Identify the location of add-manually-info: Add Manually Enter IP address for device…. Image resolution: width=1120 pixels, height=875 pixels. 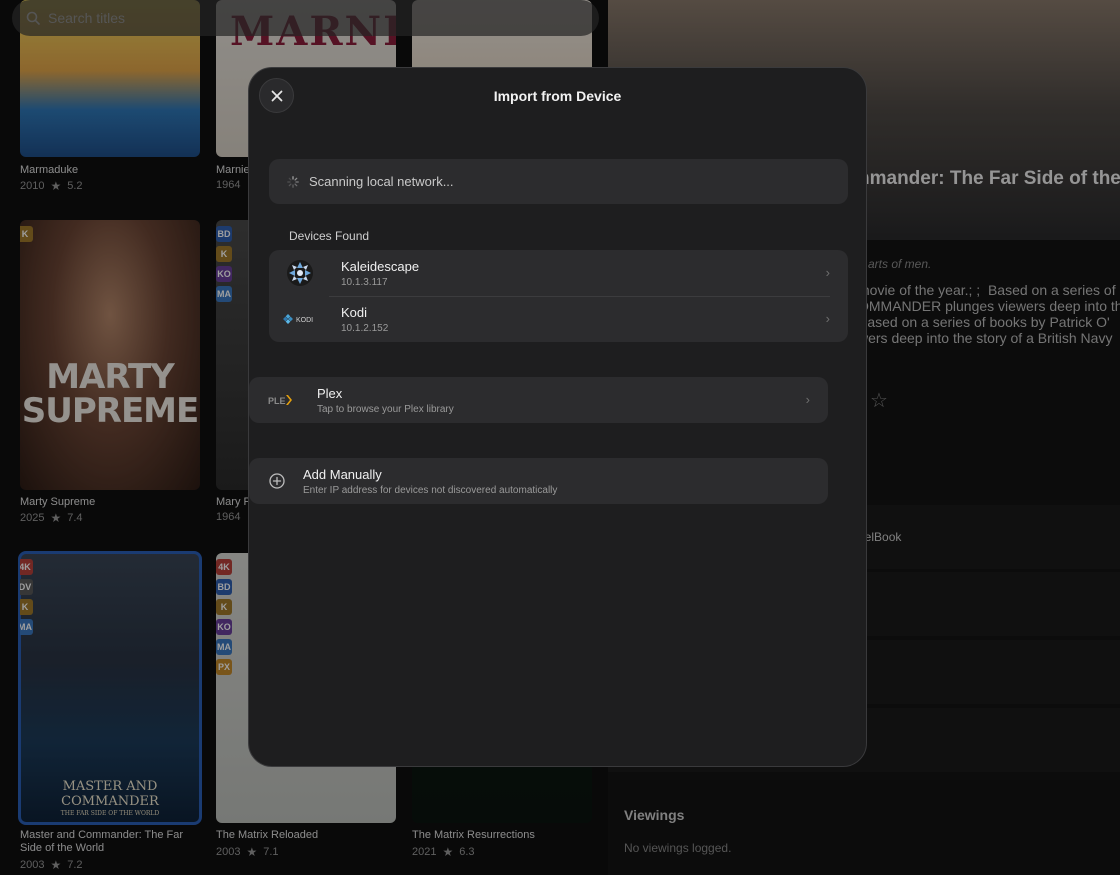
(430, 481).